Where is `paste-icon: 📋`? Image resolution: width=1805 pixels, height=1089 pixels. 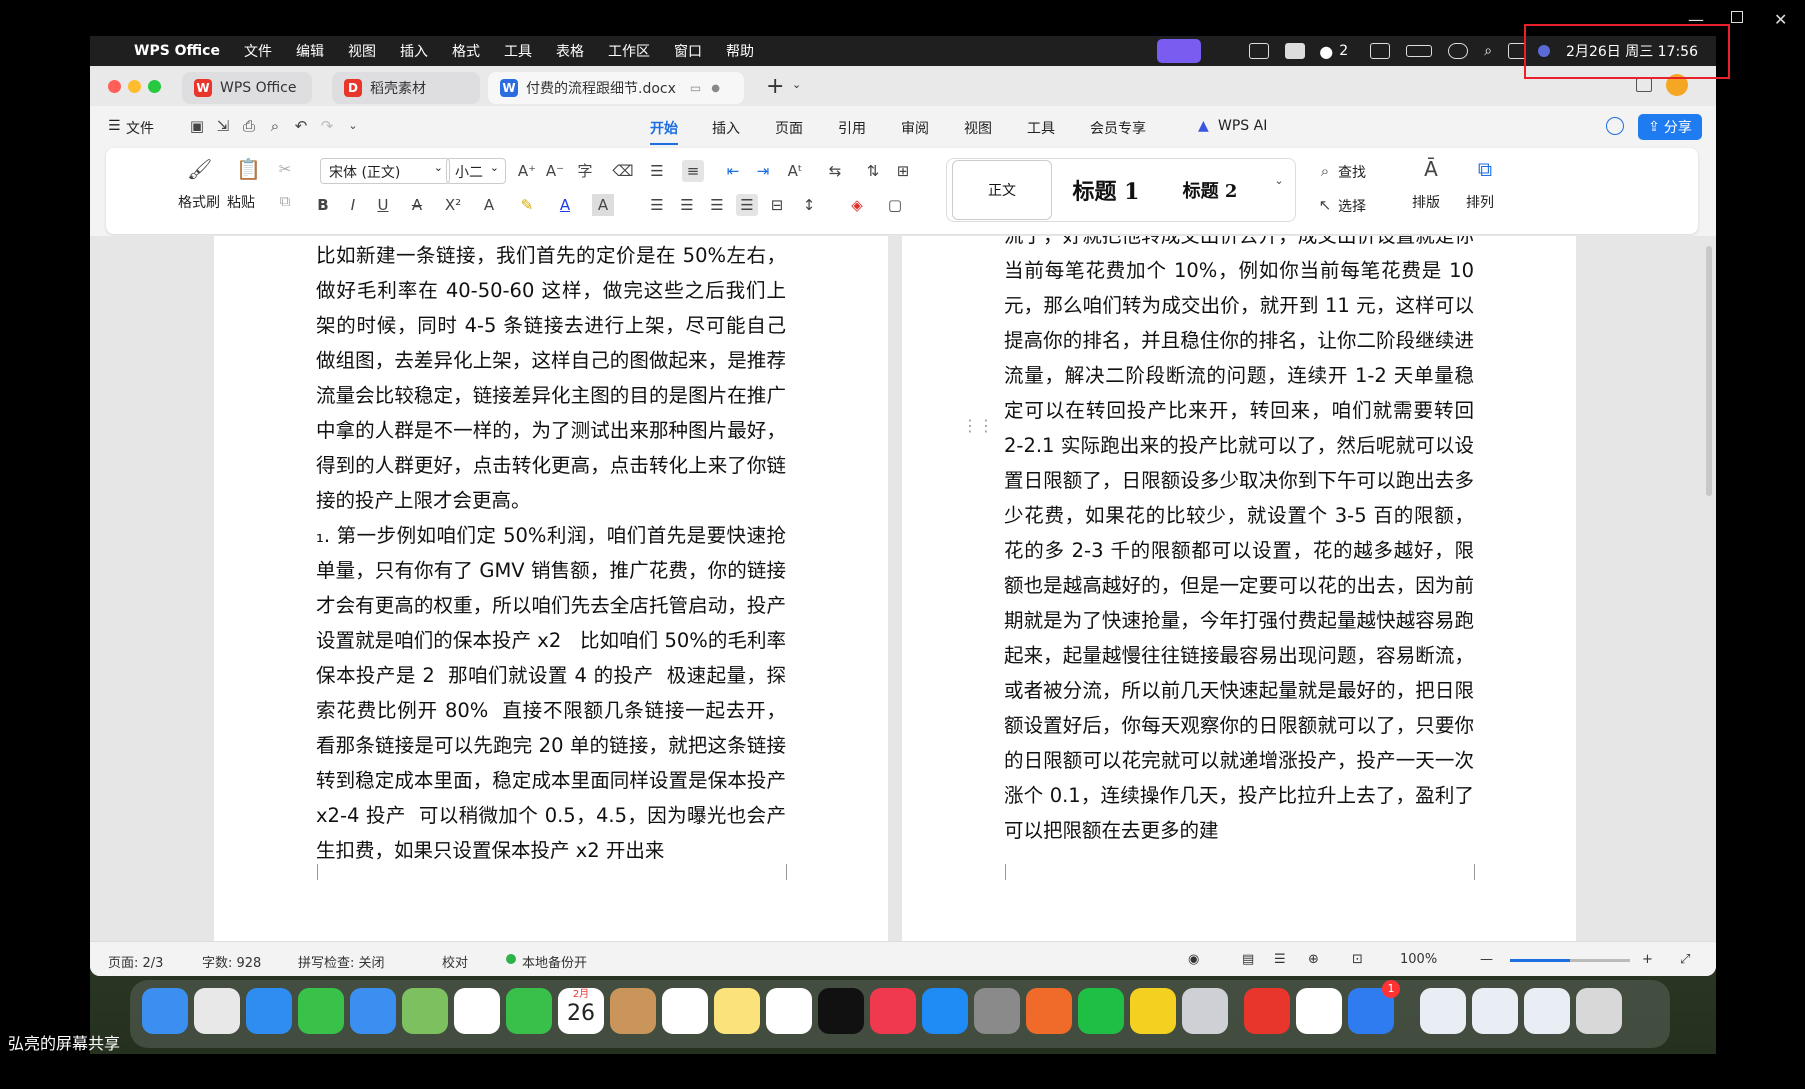 paste-icon: 📋 is located at coordinates (248, 169).